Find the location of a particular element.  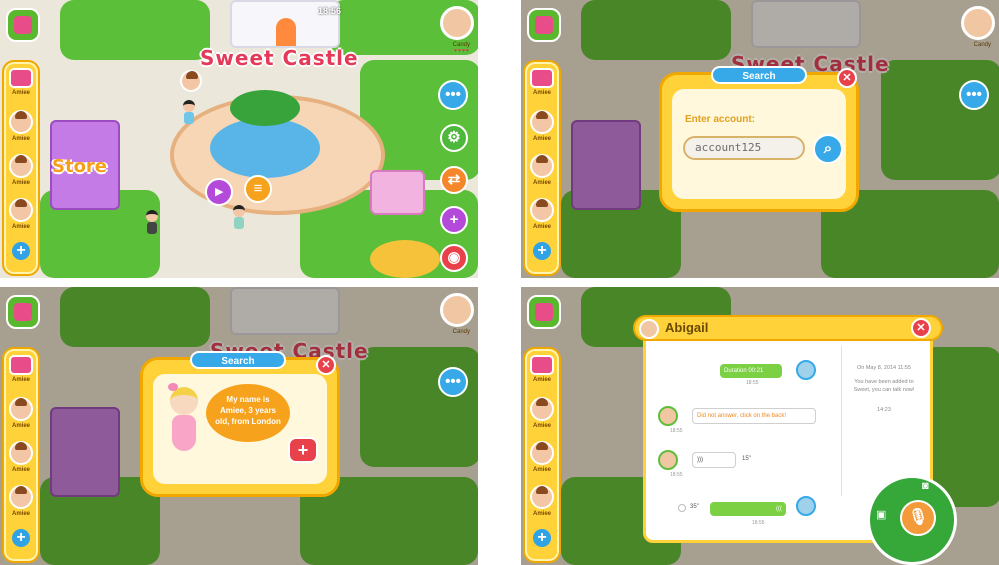

paint-palette is located at coordinates (405, 259).